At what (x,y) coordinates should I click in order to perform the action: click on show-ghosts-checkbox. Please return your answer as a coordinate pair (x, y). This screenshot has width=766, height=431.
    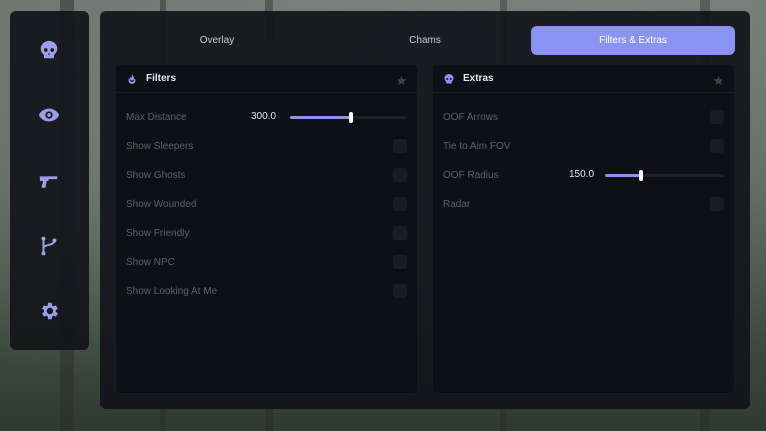
    Looking at the image, I should click on (400, 175).